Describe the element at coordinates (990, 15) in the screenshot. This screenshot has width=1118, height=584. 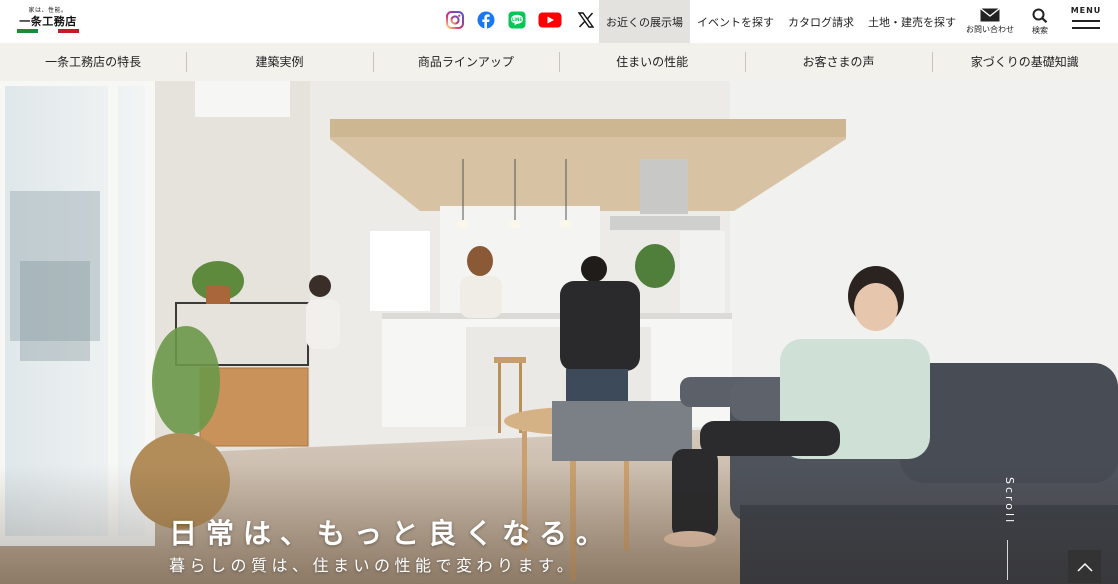
I see `mail-icon` at that location.